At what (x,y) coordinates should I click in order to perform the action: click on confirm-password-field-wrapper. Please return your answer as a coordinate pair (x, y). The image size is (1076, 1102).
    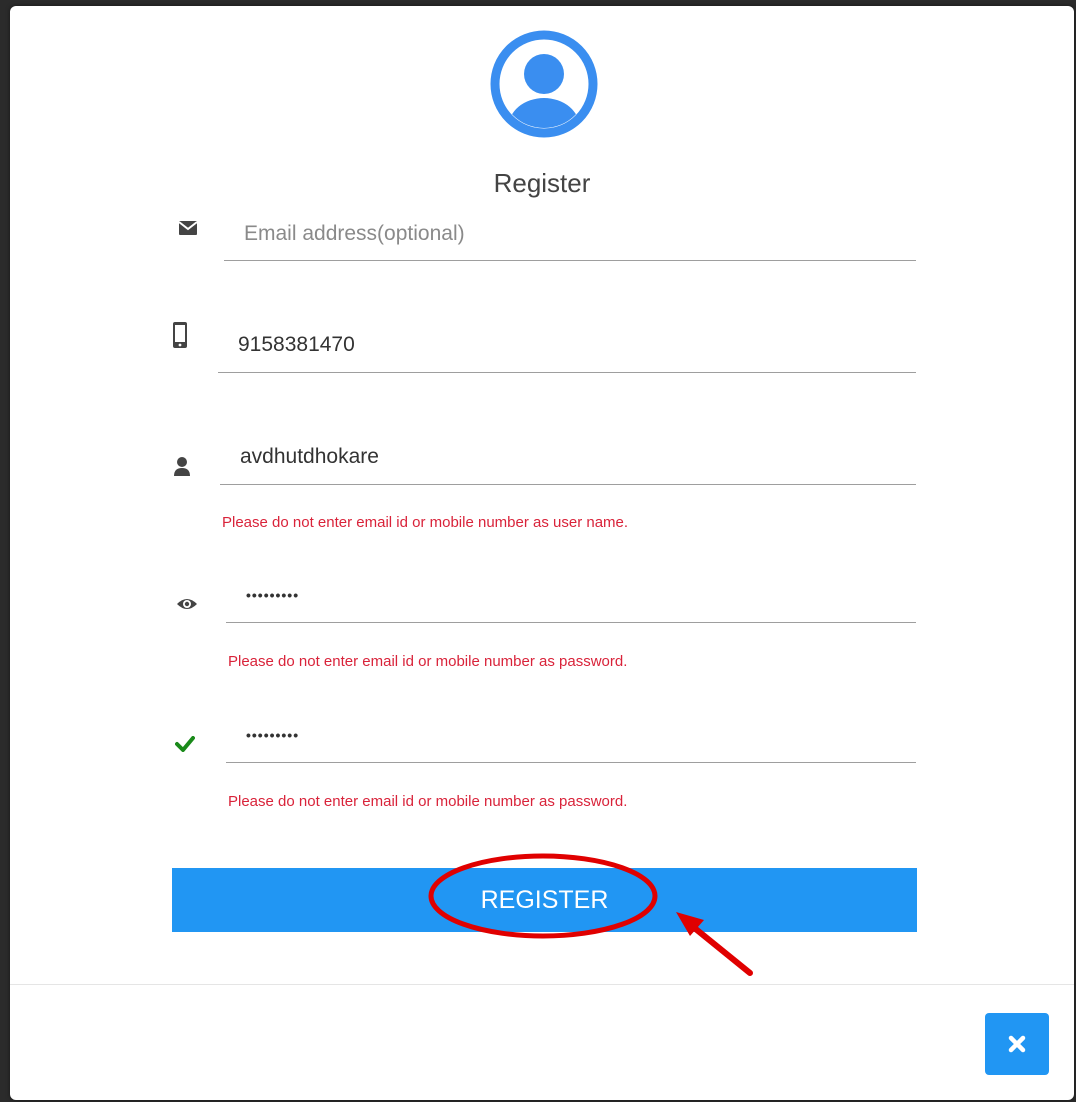
    Looking at the image, I should click on (571, 735).